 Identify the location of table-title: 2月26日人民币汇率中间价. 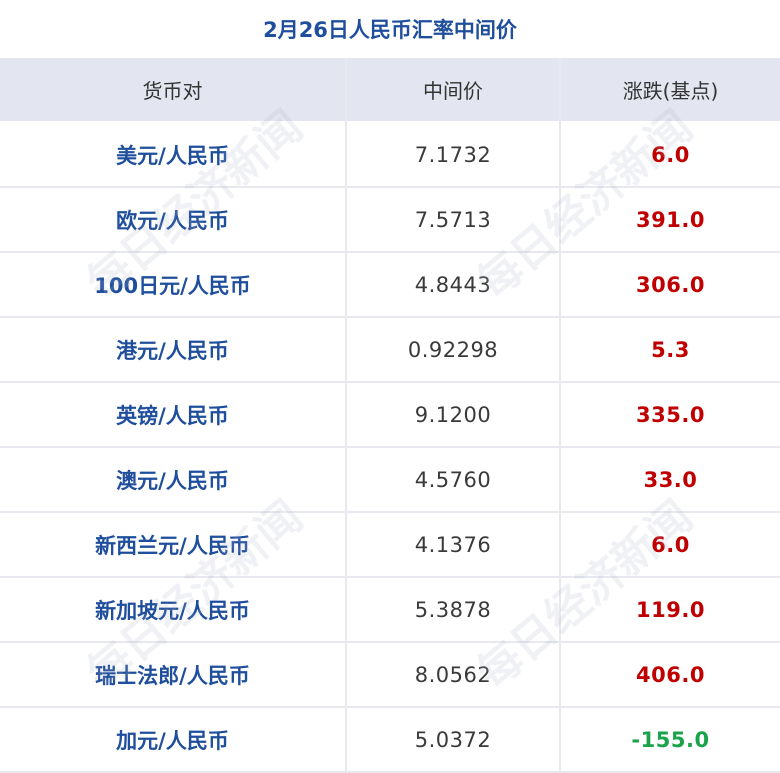
(390, 29).